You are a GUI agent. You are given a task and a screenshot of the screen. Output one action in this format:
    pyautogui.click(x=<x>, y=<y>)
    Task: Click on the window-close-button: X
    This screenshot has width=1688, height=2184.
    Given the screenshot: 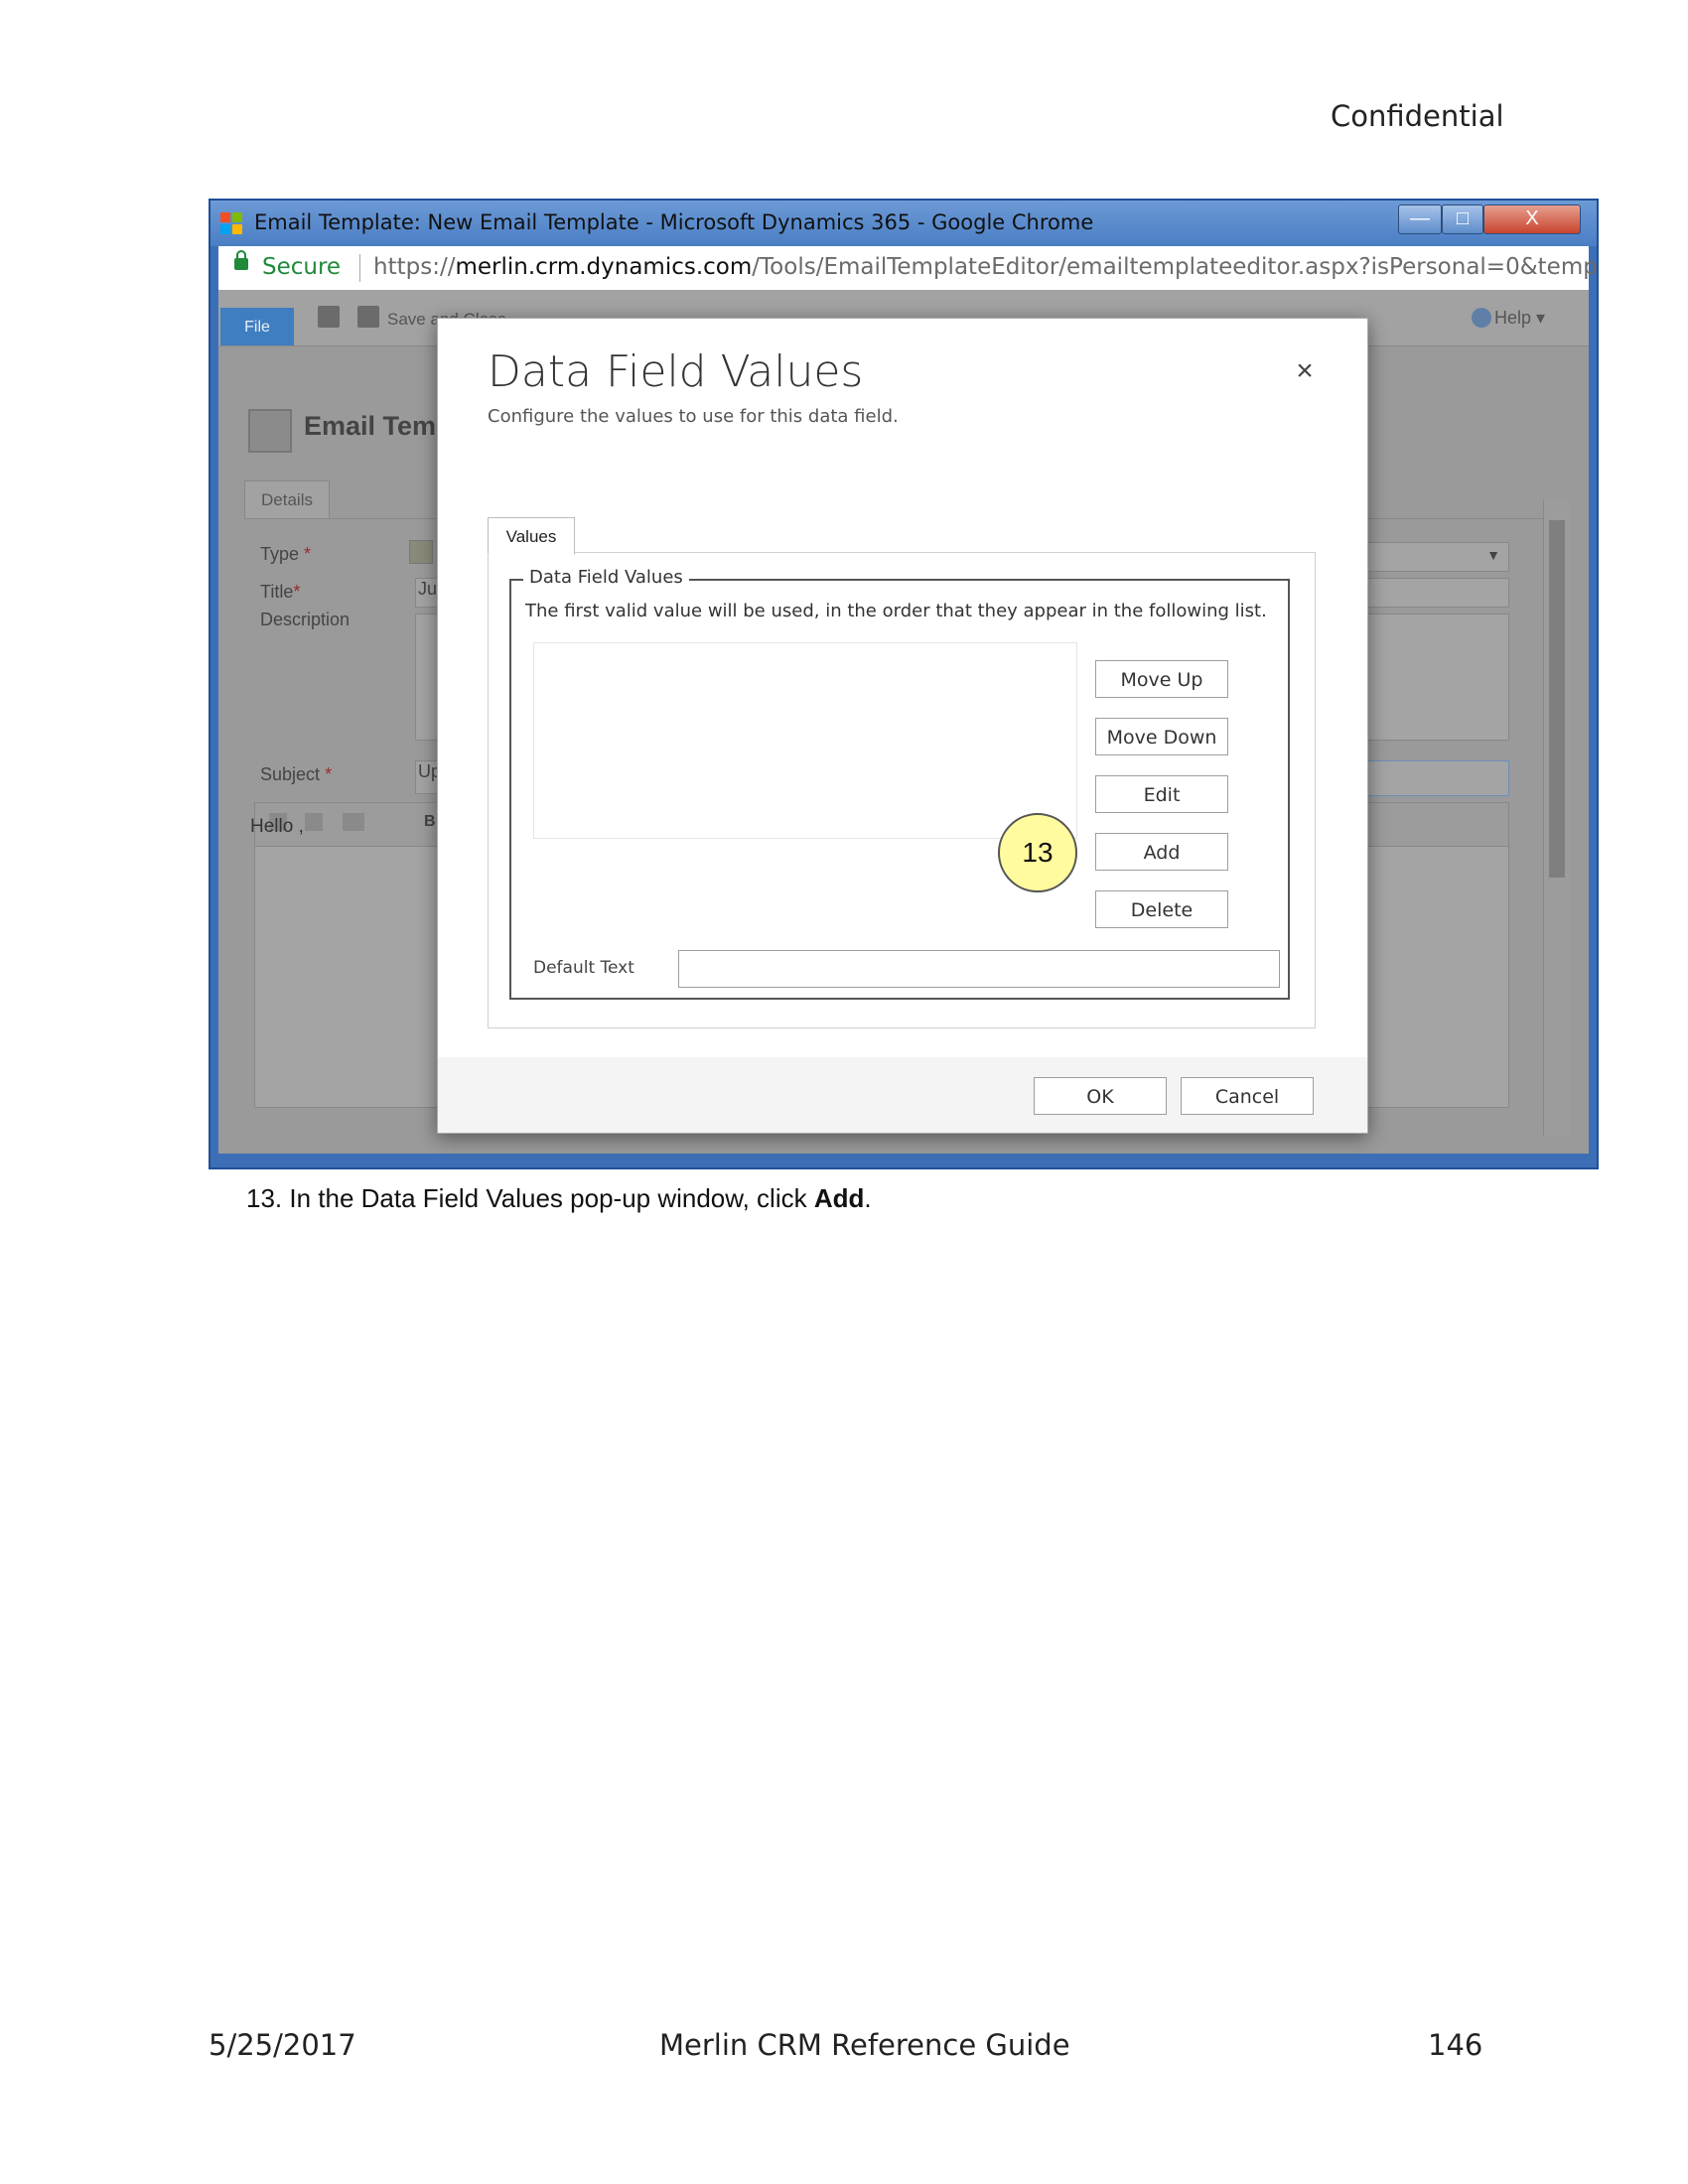 What is the action you would take?
    pyautogui.click(x=1532, y=219)
    